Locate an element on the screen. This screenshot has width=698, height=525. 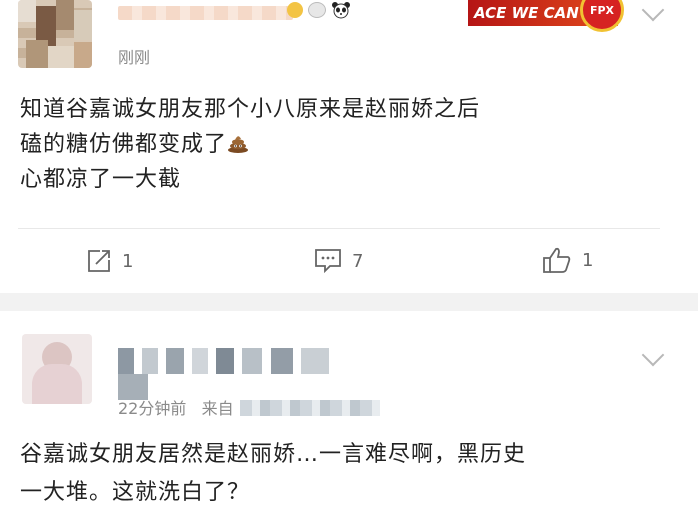
repost-count: 1 is located at coordinates (128, 261).